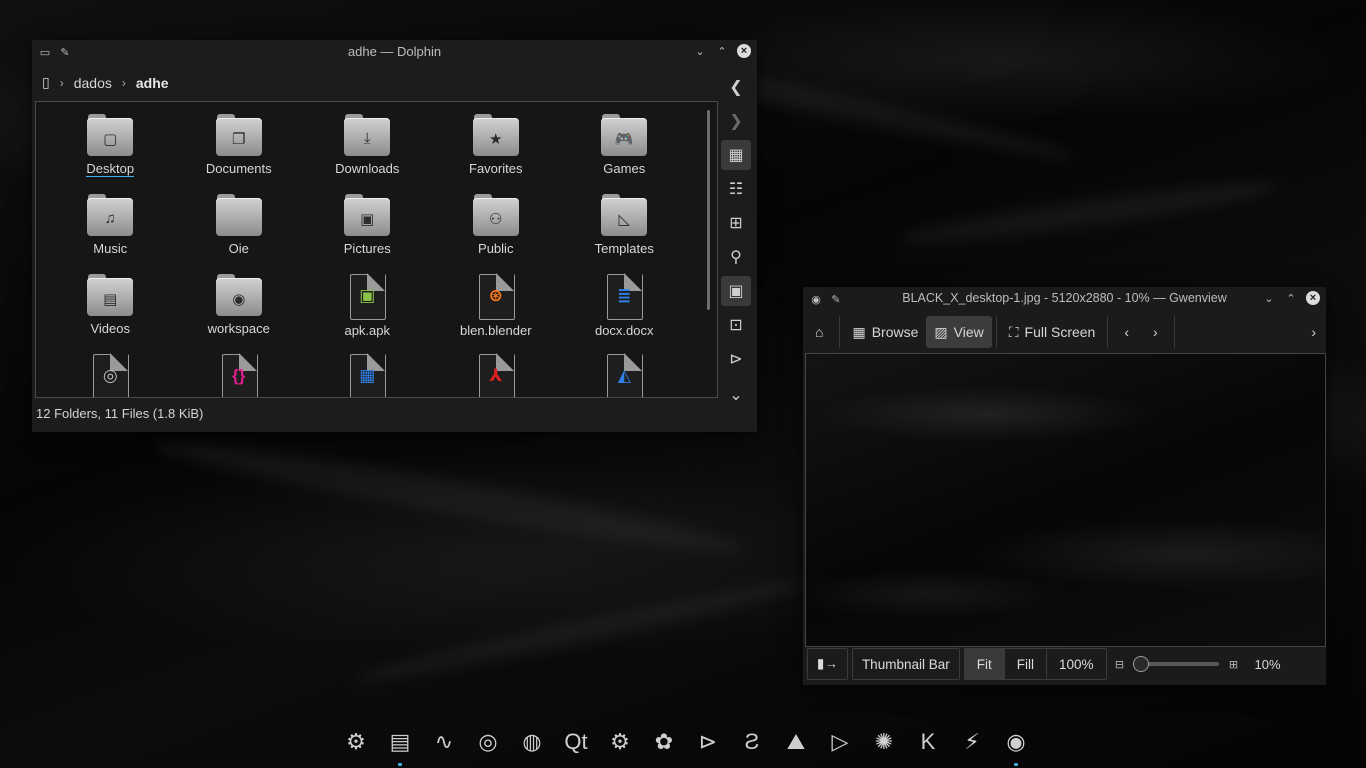  What do you see at coordinates (496, 222) in the screenshot?
I see `folder-item: ⚇ Public` at bounding box center [496, 222].